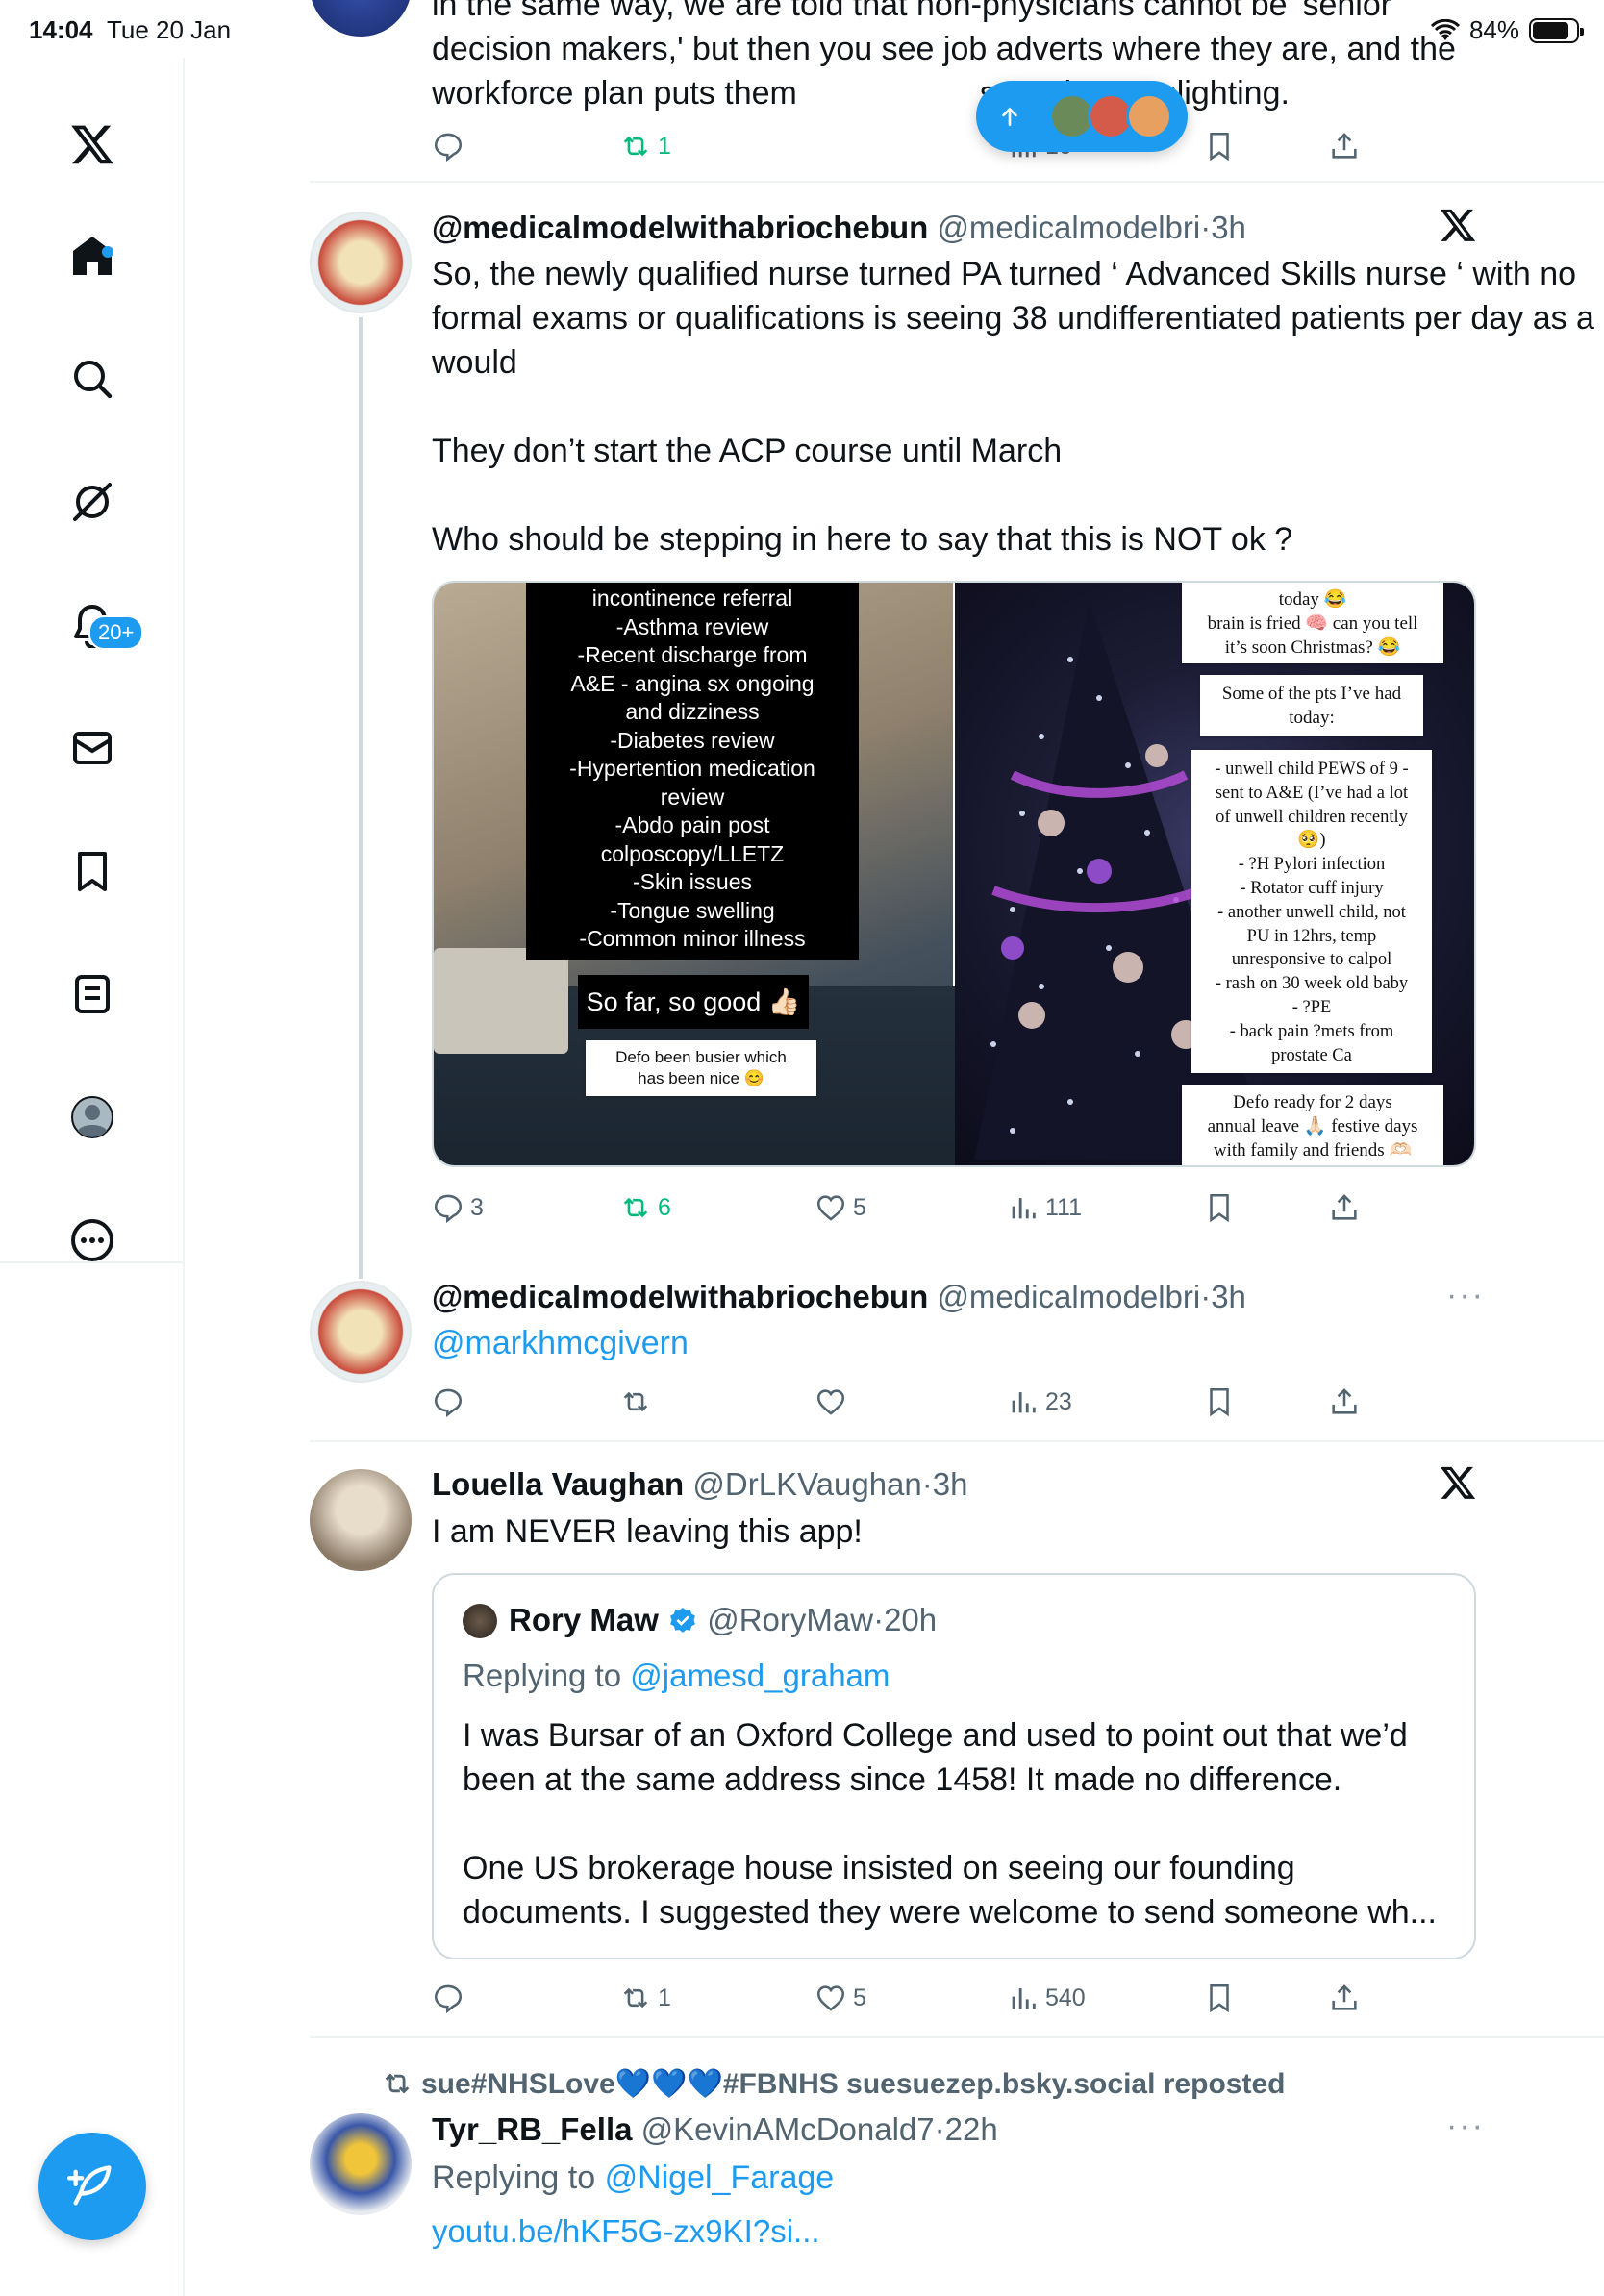  What do you see at coordinates (92, 994) in the screenshot?
I see `lists-icon` at bounding box center [92, 994].